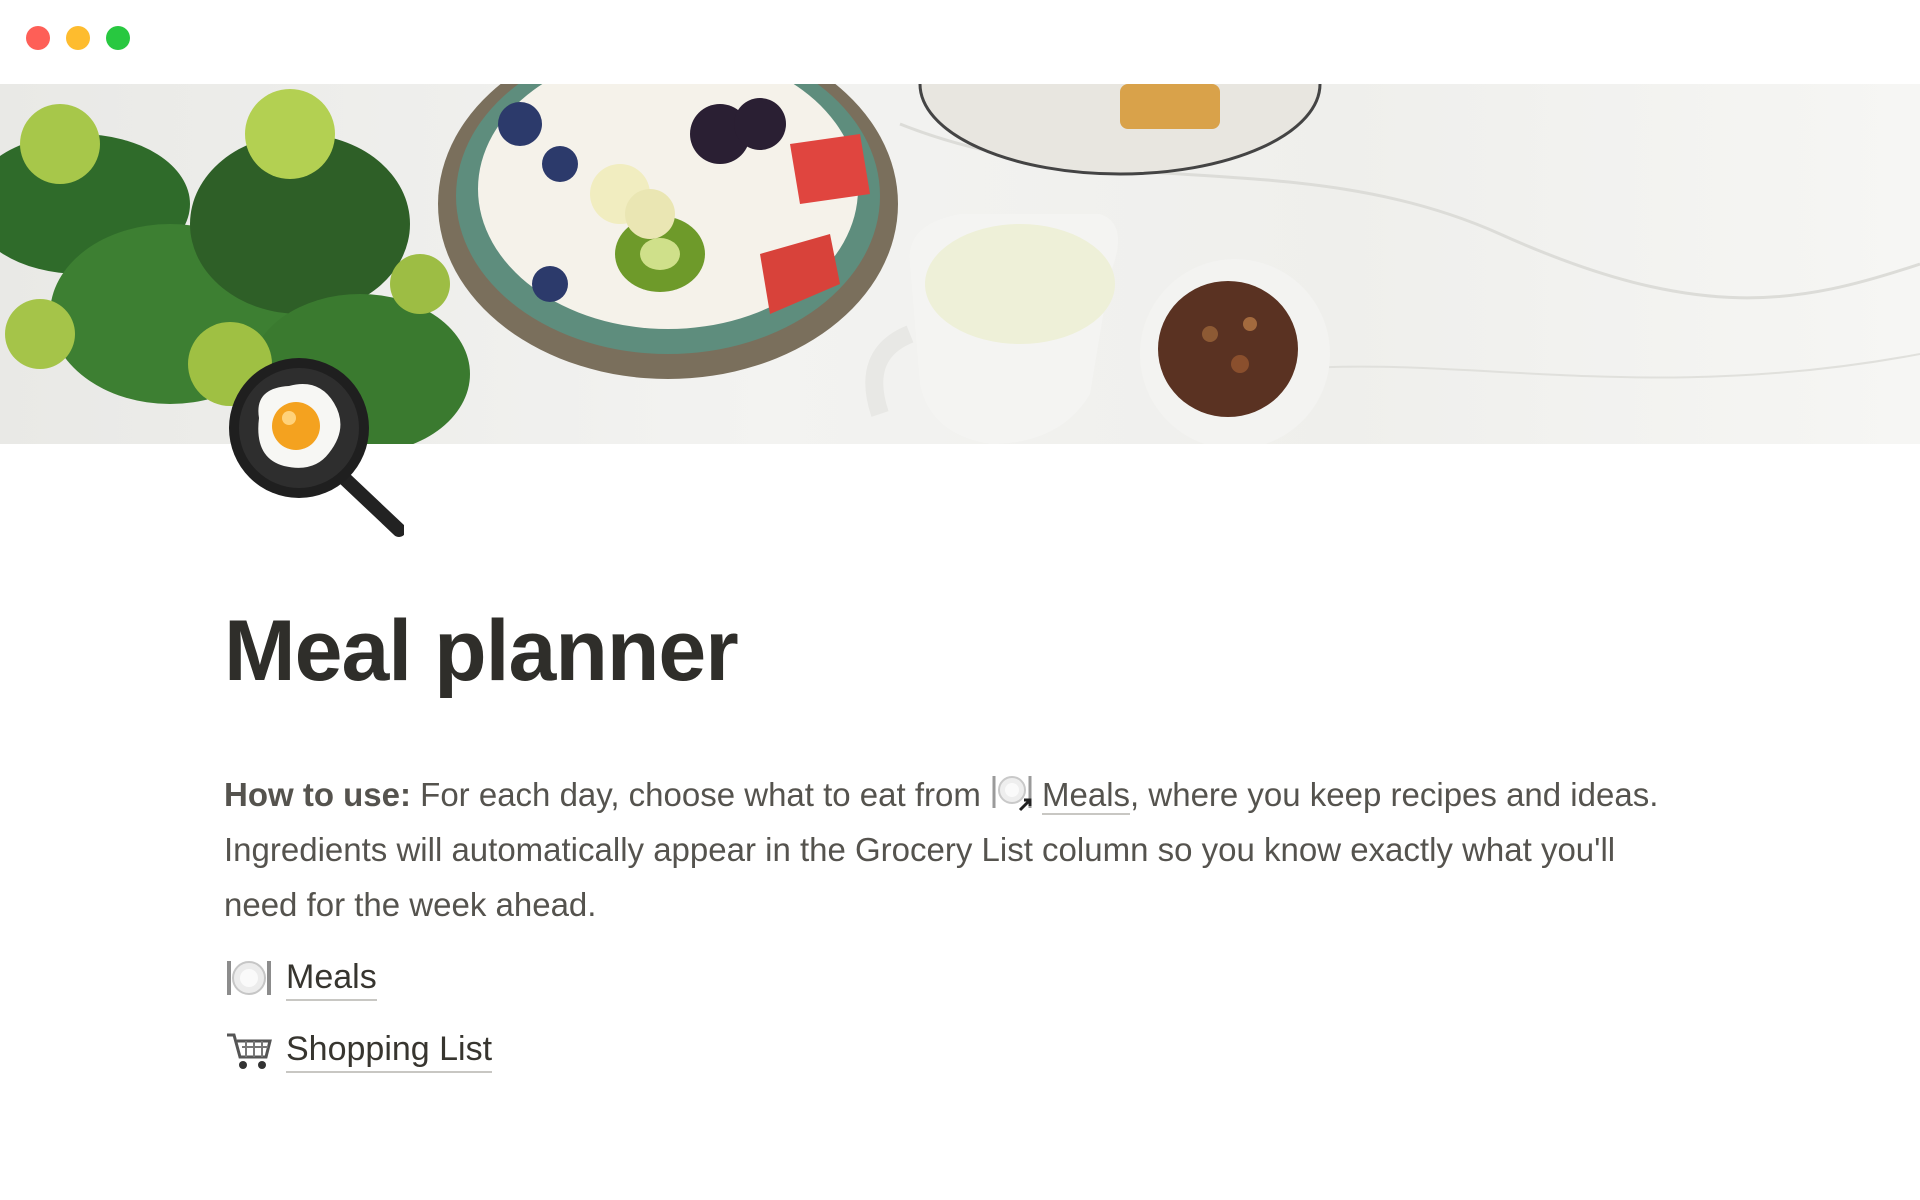 The width and height of the screenshot is (1920, 1200). What do you see at coordinates (118, 38) in the screenshot?
I see `maximize-window-button` at bounding box center [118, 38].